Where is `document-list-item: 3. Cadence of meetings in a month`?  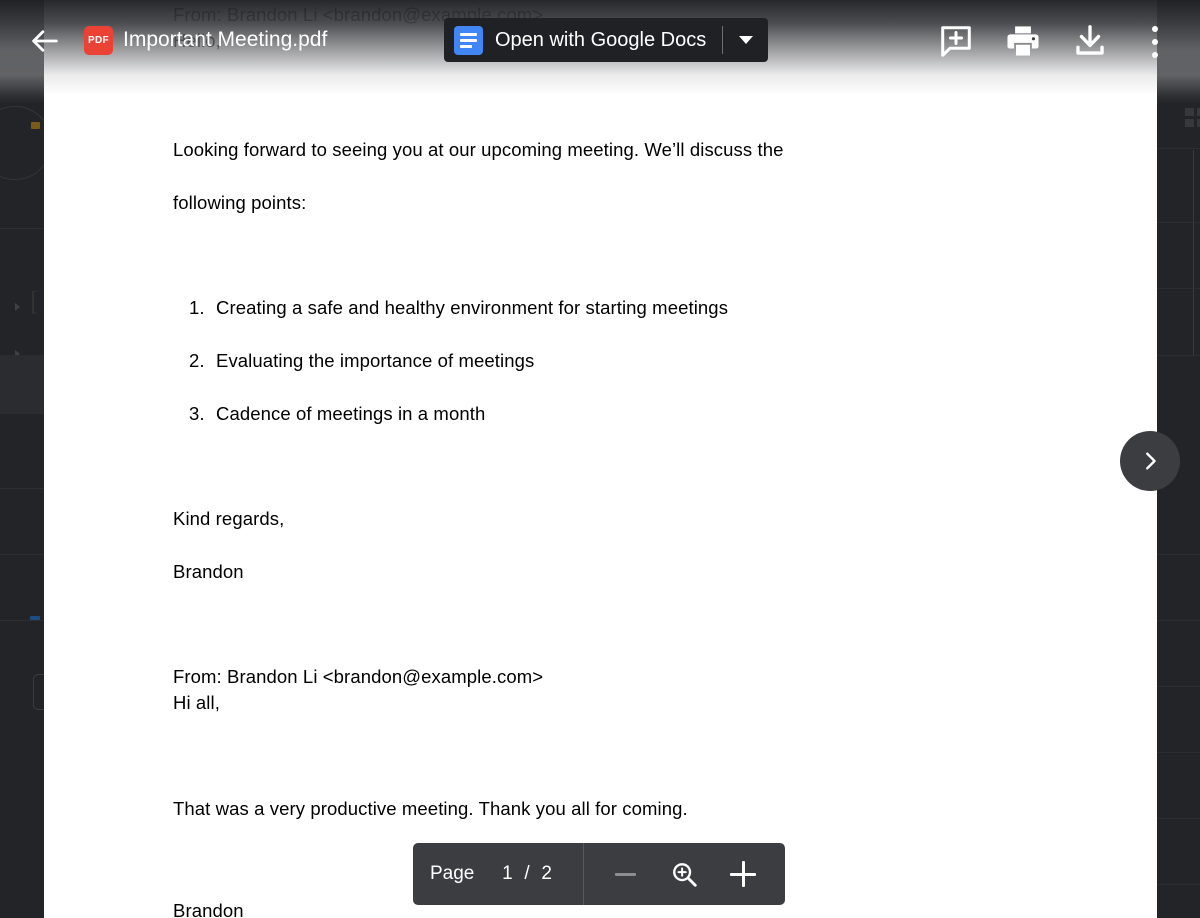
document-list-item: 3. Cadence of meetings in a month is located at coordinates (337, 414).